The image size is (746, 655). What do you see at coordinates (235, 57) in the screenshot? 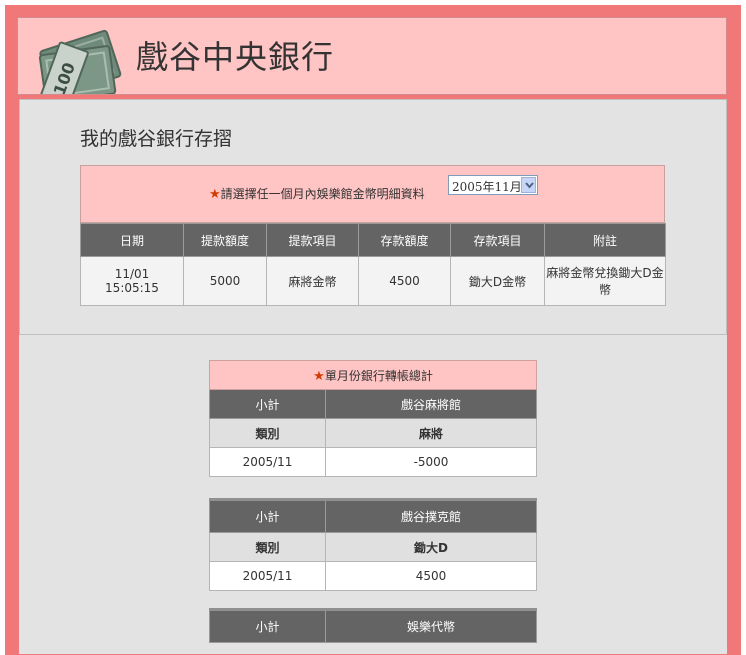
I see `site-title: 戲谷中央銀行` at bounding box center [235, 57].